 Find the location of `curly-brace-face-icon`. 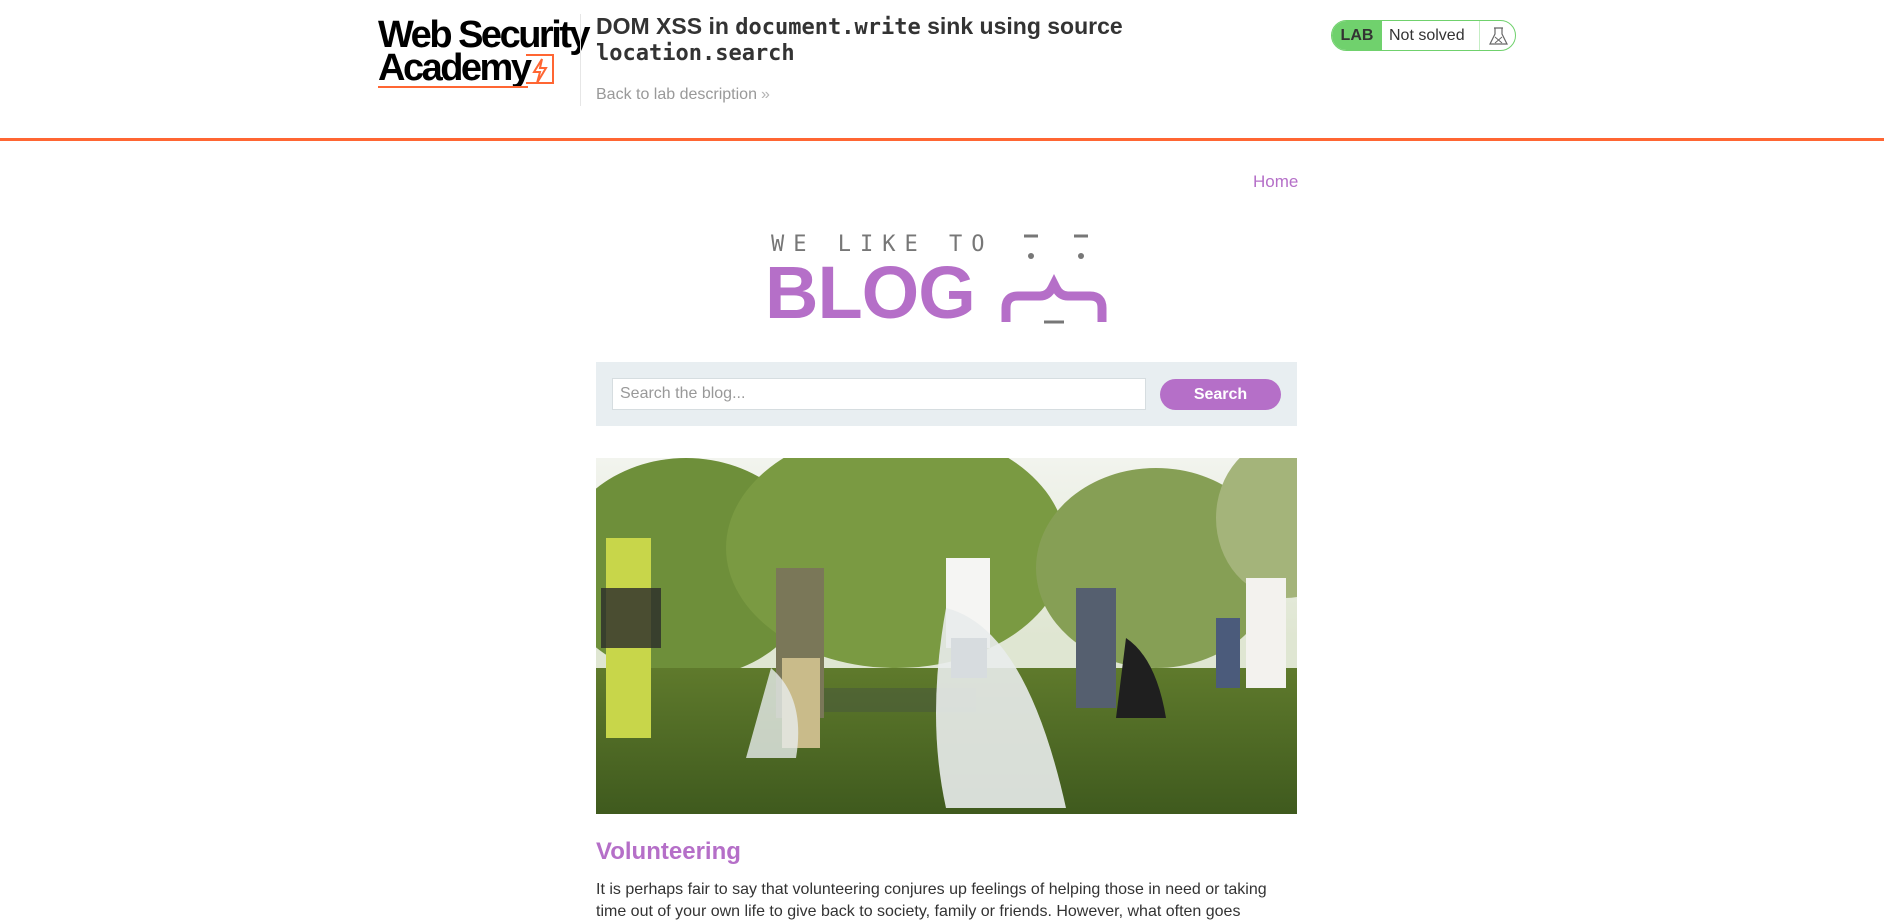

curly-brace-face-icon is located at coordinates (1054, 279).